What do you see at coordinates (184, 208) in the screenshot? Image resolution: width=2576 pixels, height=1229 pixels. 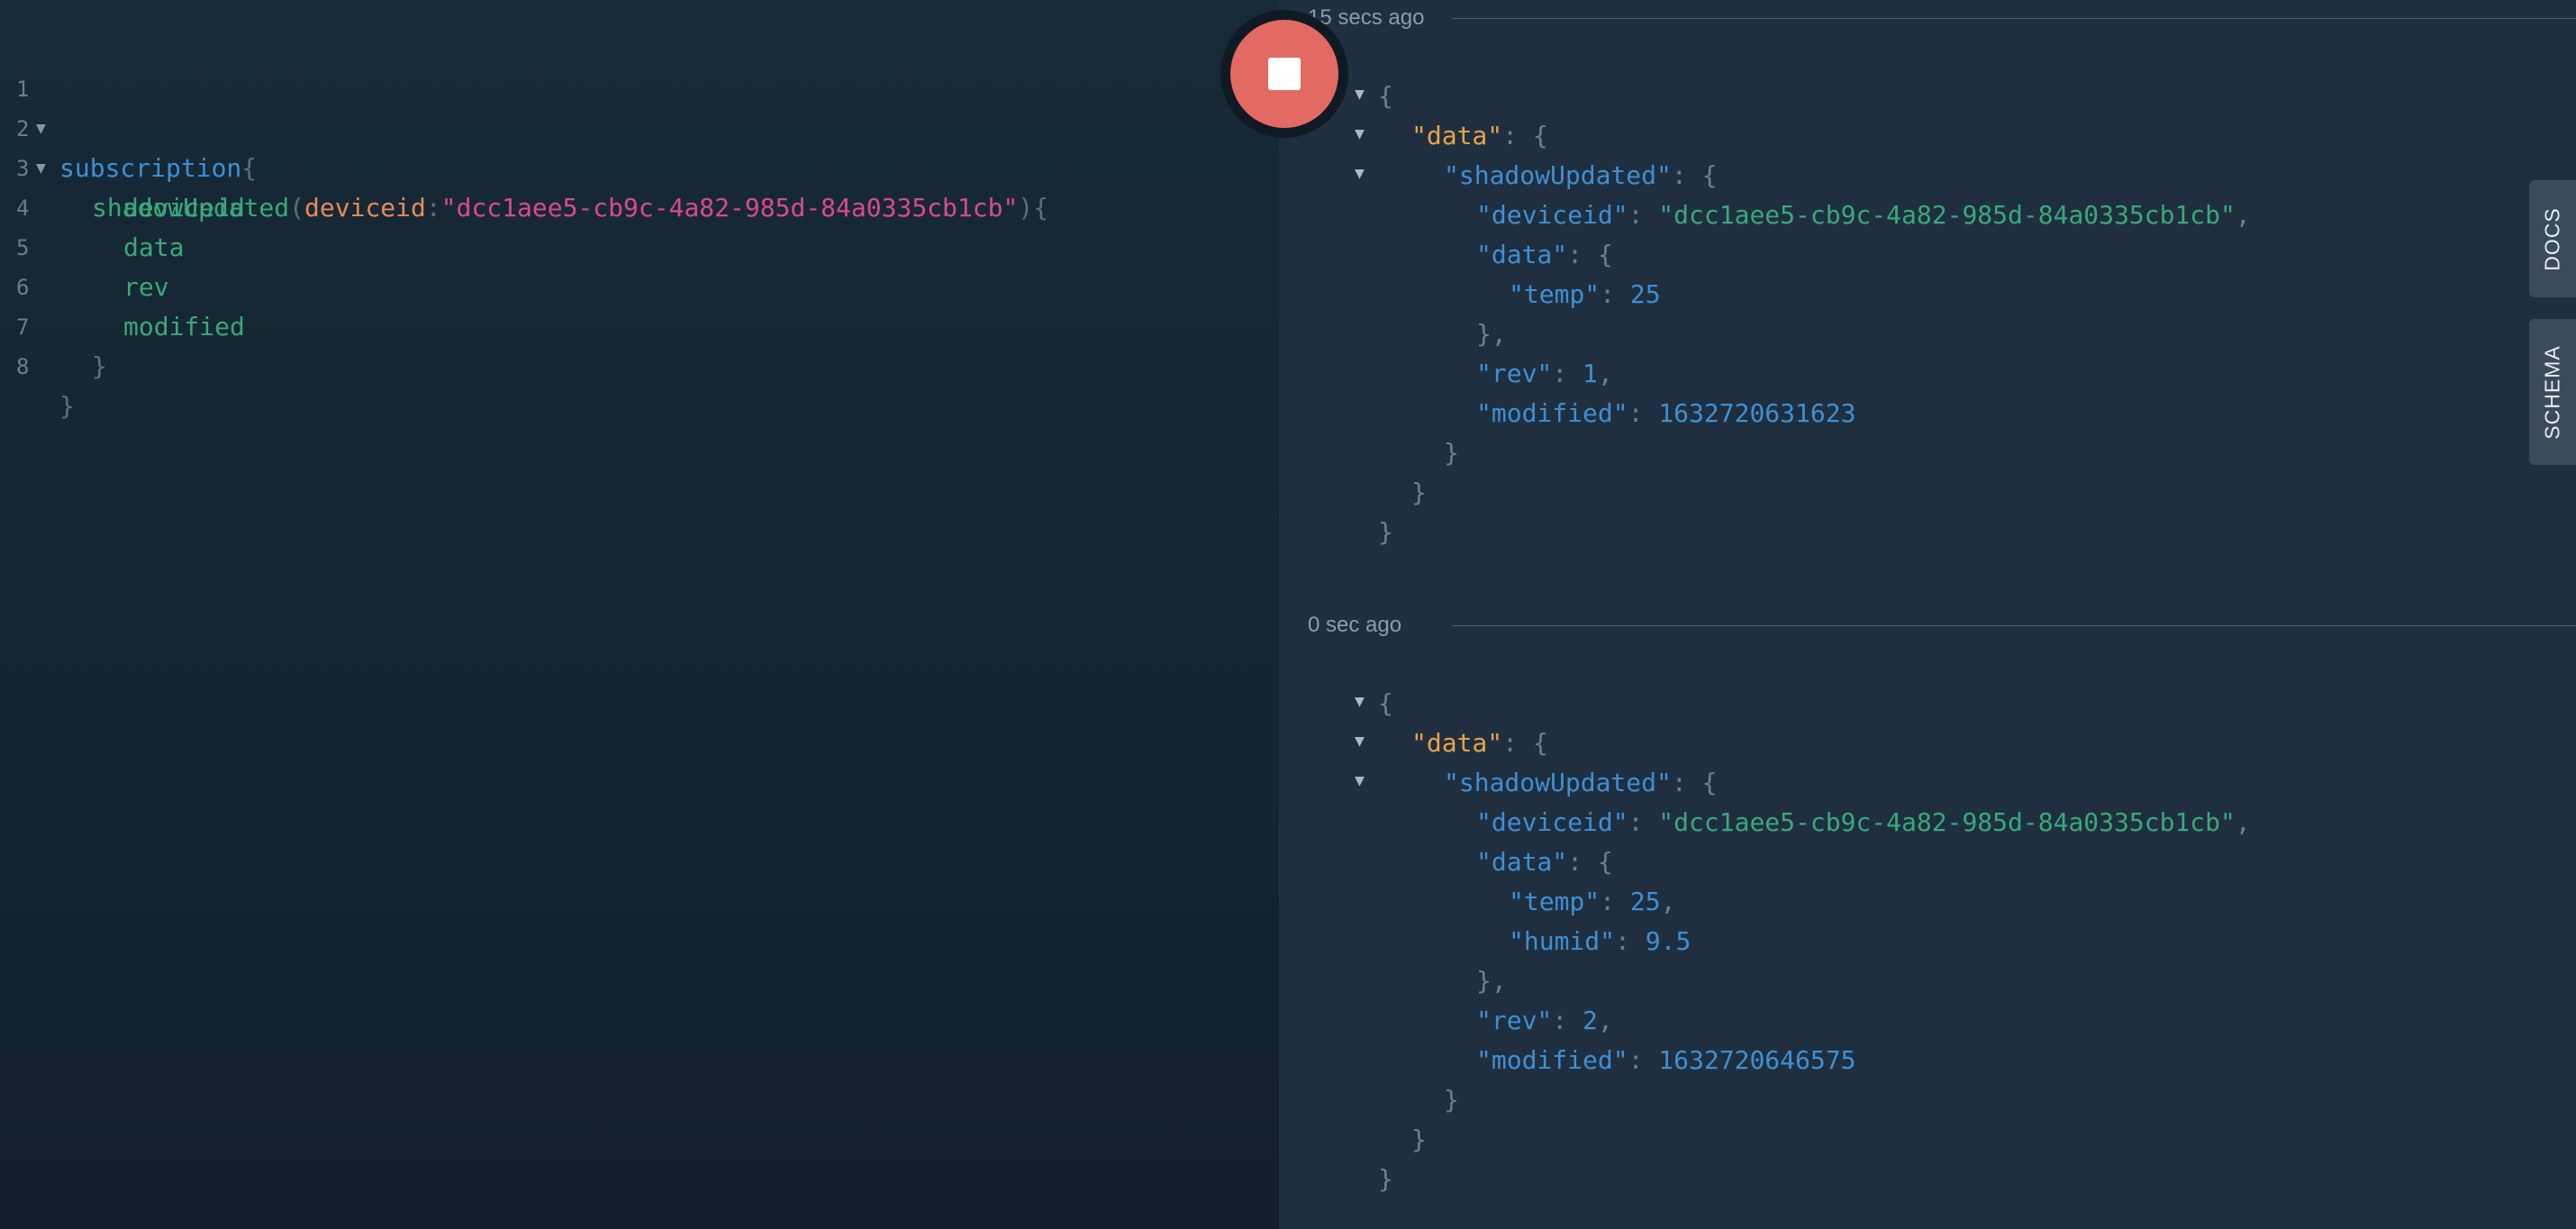 I see `field-name: deviceid` at bounding box center [184, 208].